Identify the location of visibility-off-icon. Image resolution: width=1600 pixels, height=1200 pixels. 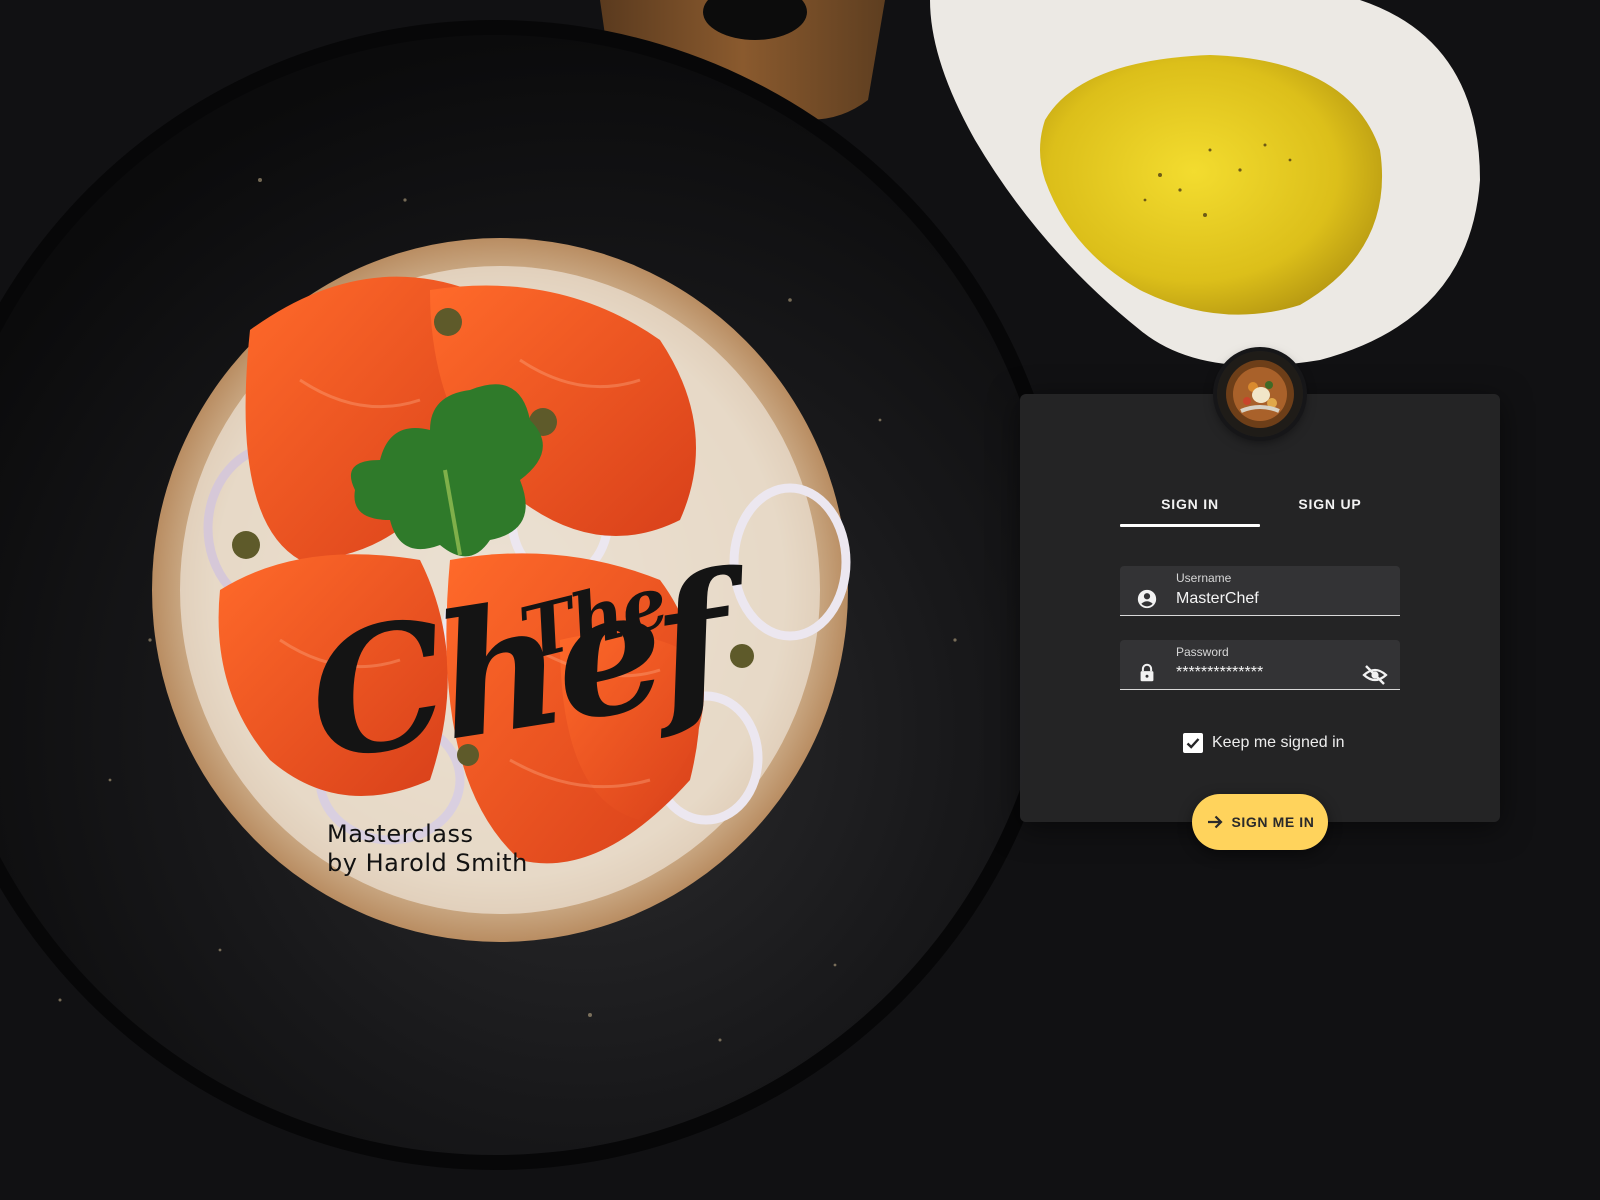
(1375, 675).